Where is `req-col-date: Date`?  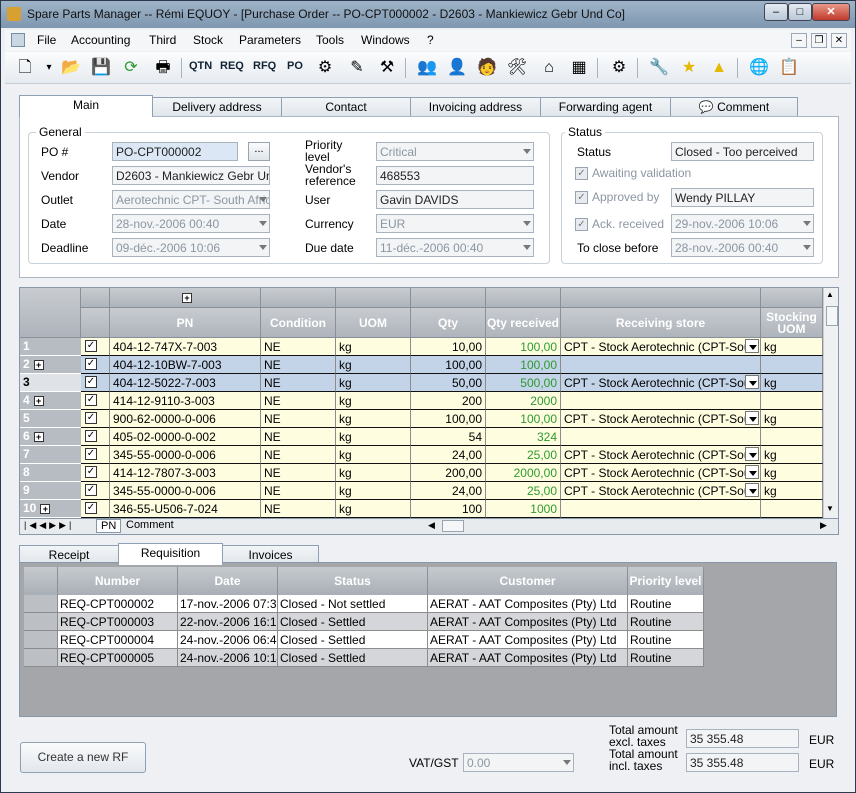 req-col-date: Date is located at coordinates (228, 581).